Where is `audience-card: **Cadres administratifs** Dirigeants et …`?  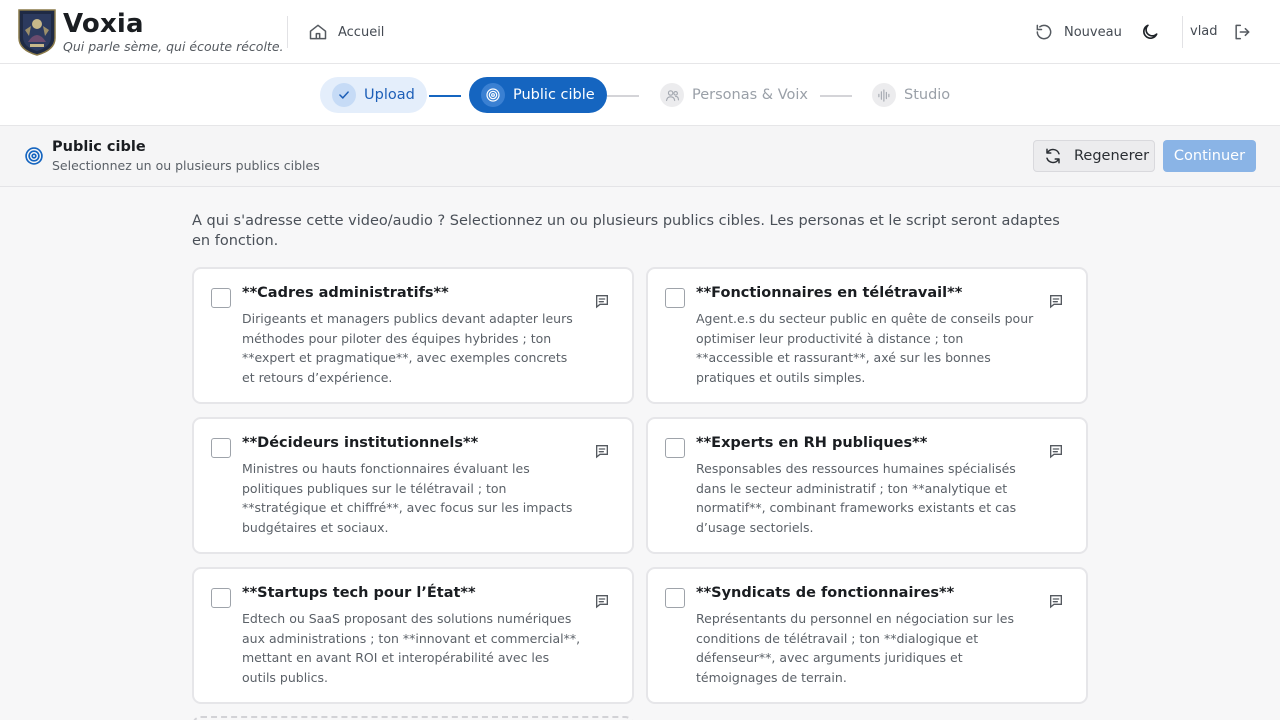
audience-card: **Cadres administratifs** Dirigeants et … is located at coordinates (413, 335).